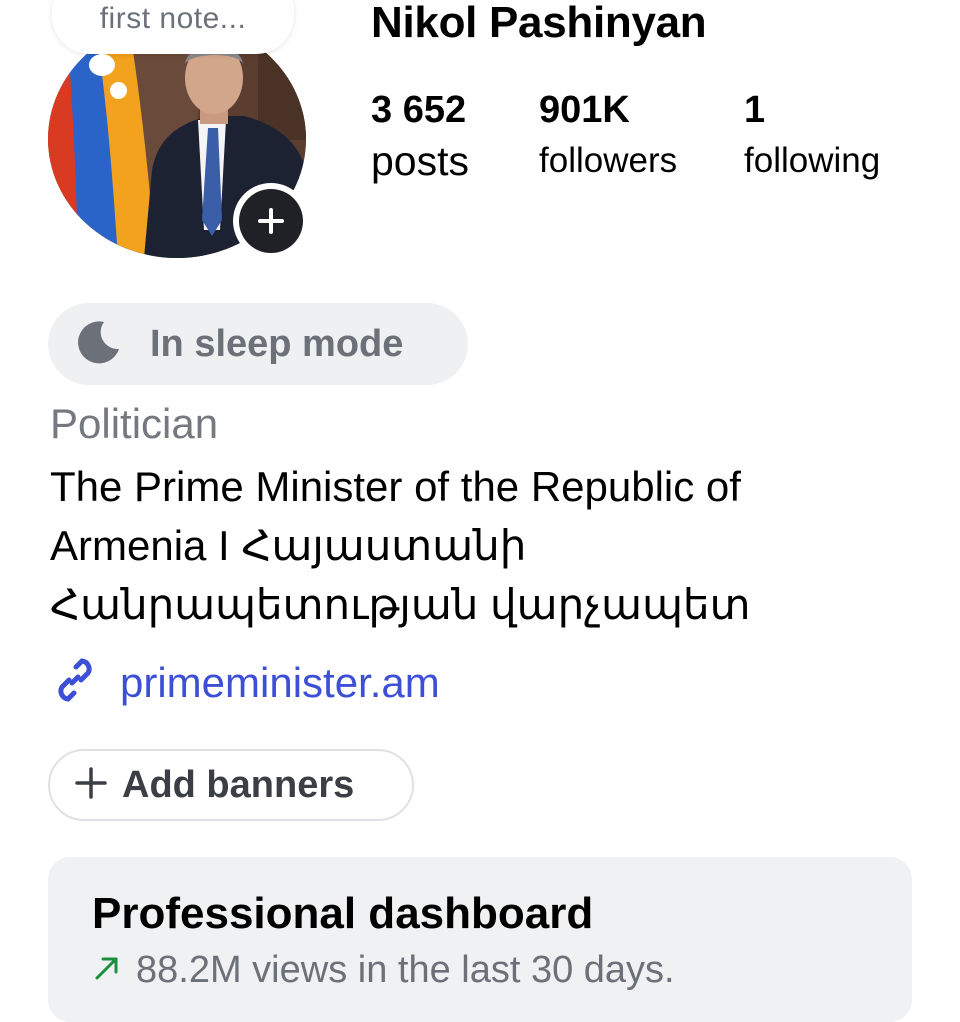  Describe the element at coordinates (280, 683) in the screenshot. I see `profile-link-text: primeminister.am` at that location.